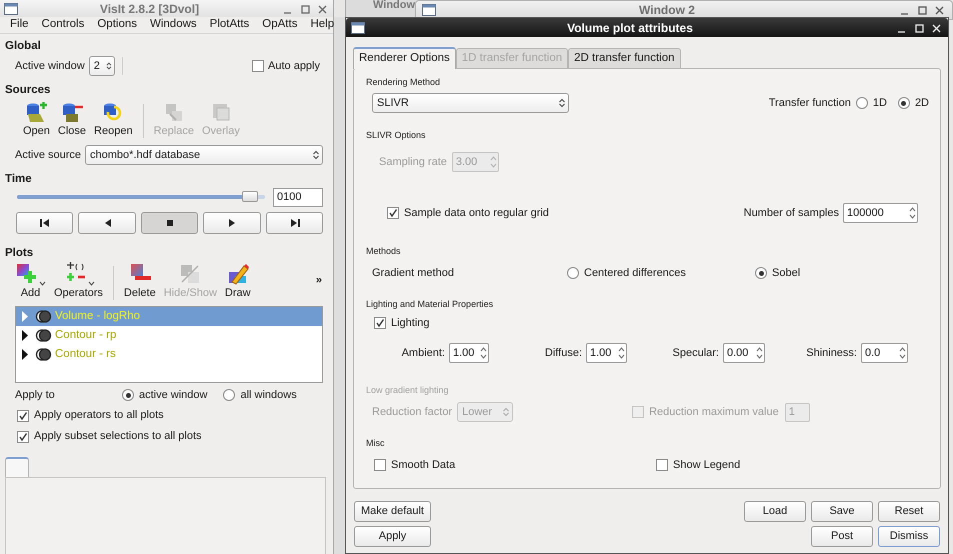 The width and height of the screenshot is (953, 554). Describe the element at coordinates (36, 113) in the screenshot. I see `database-add-icon` at that location.